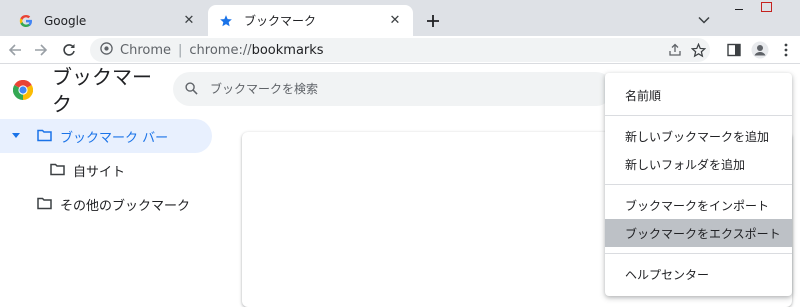  What do you see at coordinates (698, 233) in the screenshot?
I see `menu-item-export-bookmarks: ブックマークをエクスポート` at bounding box center [698, 233].